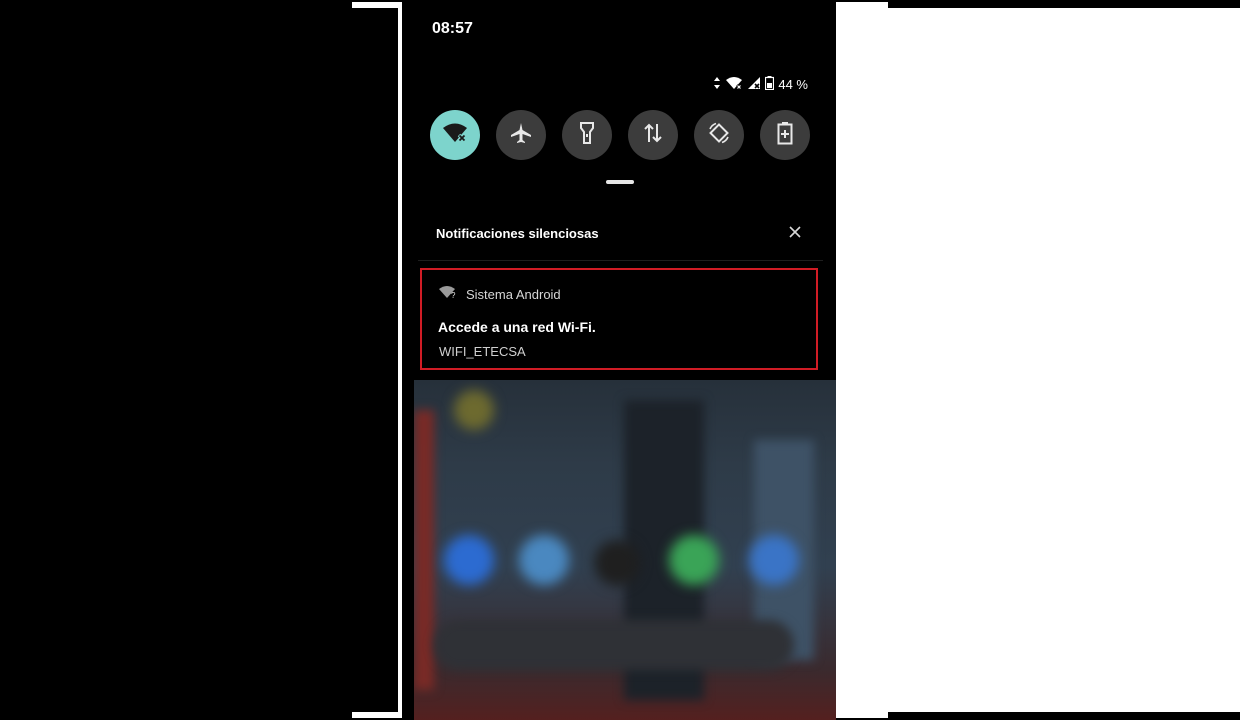  What do you see at coordinates (754, 84) in the screenshot?
I see `signal-no-service-icon` at bounding box center [754, 84].